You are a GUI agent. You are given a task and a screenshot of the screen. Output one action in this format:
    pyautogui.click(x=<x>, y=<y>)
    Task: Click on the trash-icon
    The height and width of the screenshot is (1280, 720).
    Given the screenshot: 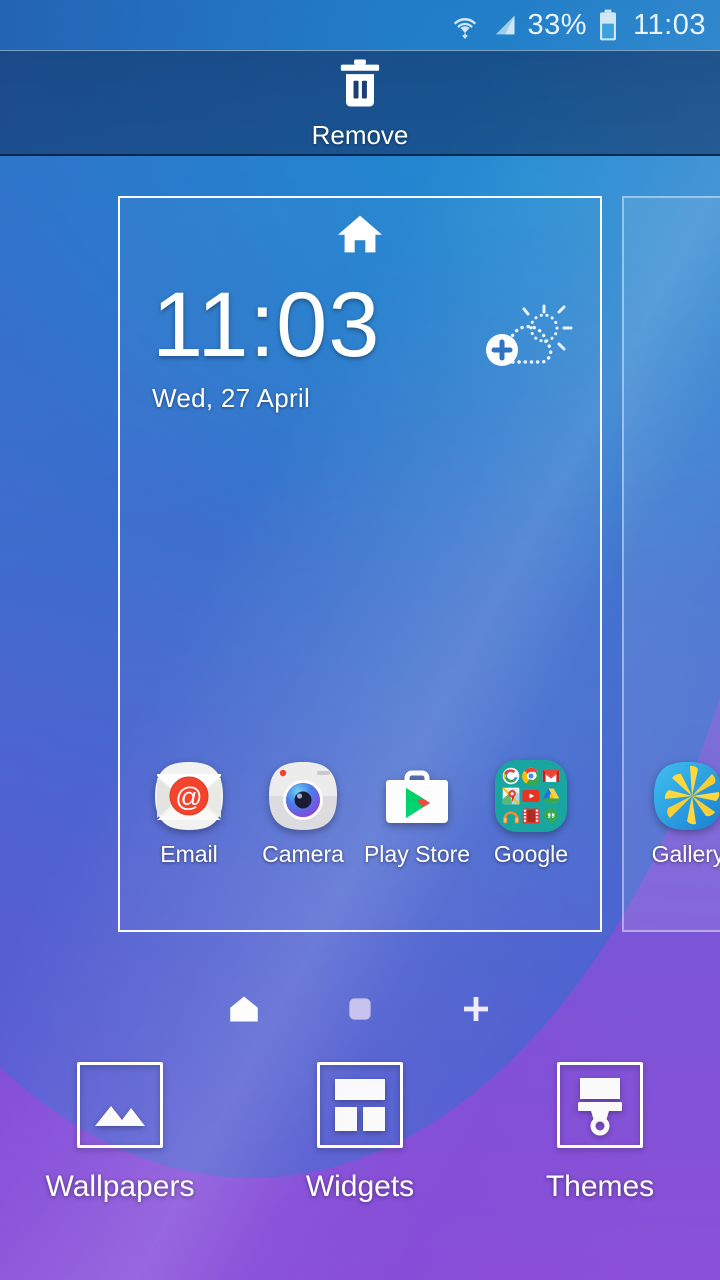 What is the action you would take?
    pyautogui.click(x=360, y=85)
    